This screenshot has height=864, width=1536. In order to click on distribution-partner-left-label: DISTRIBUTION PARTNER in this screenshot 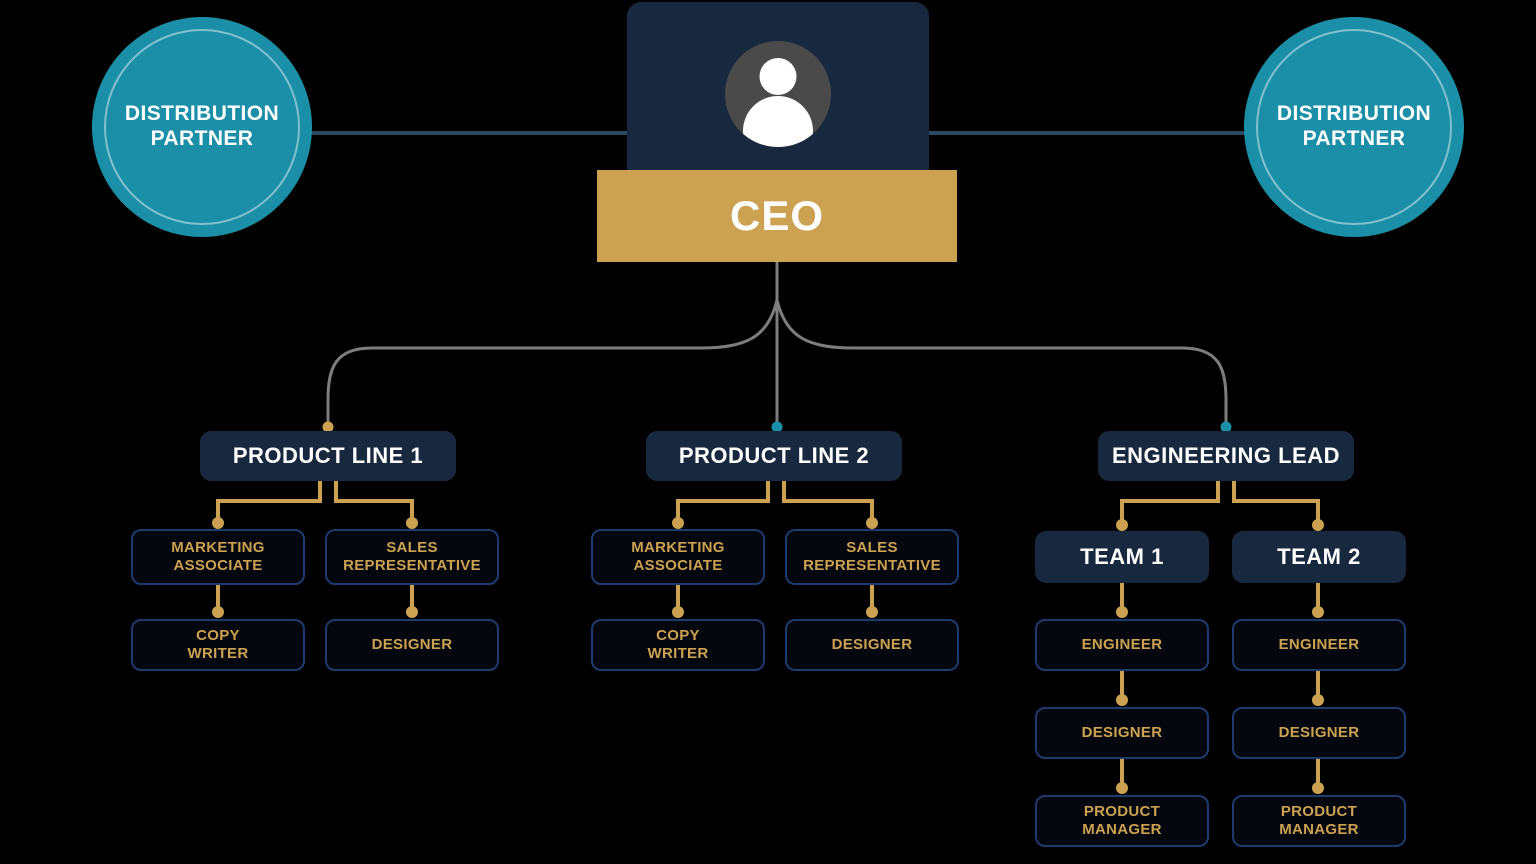, I will do `click(202, 126)`.